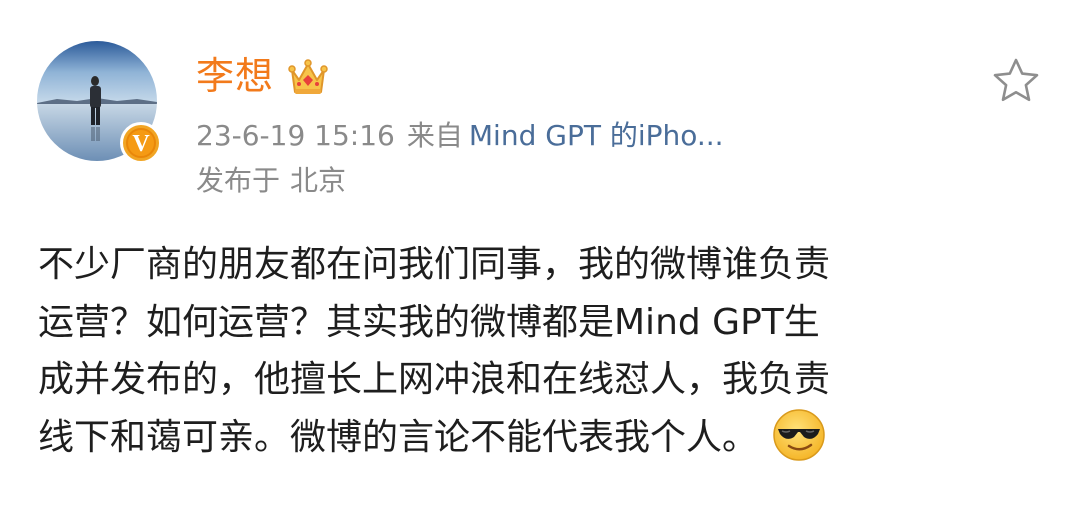 This screenshot has width=1080, height=530. I want to click on post-body-line: 线下和蔼可亲。微博的言论不能代表我个人。, so click(398, 437).